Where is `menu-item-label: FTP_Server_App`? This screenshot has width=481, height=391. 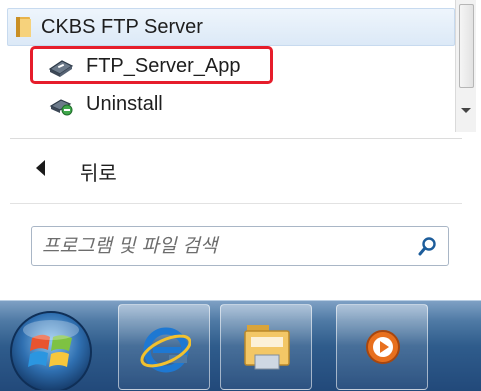
menu-item-label: FTP_Server_App is located at coordinates (163, 66).